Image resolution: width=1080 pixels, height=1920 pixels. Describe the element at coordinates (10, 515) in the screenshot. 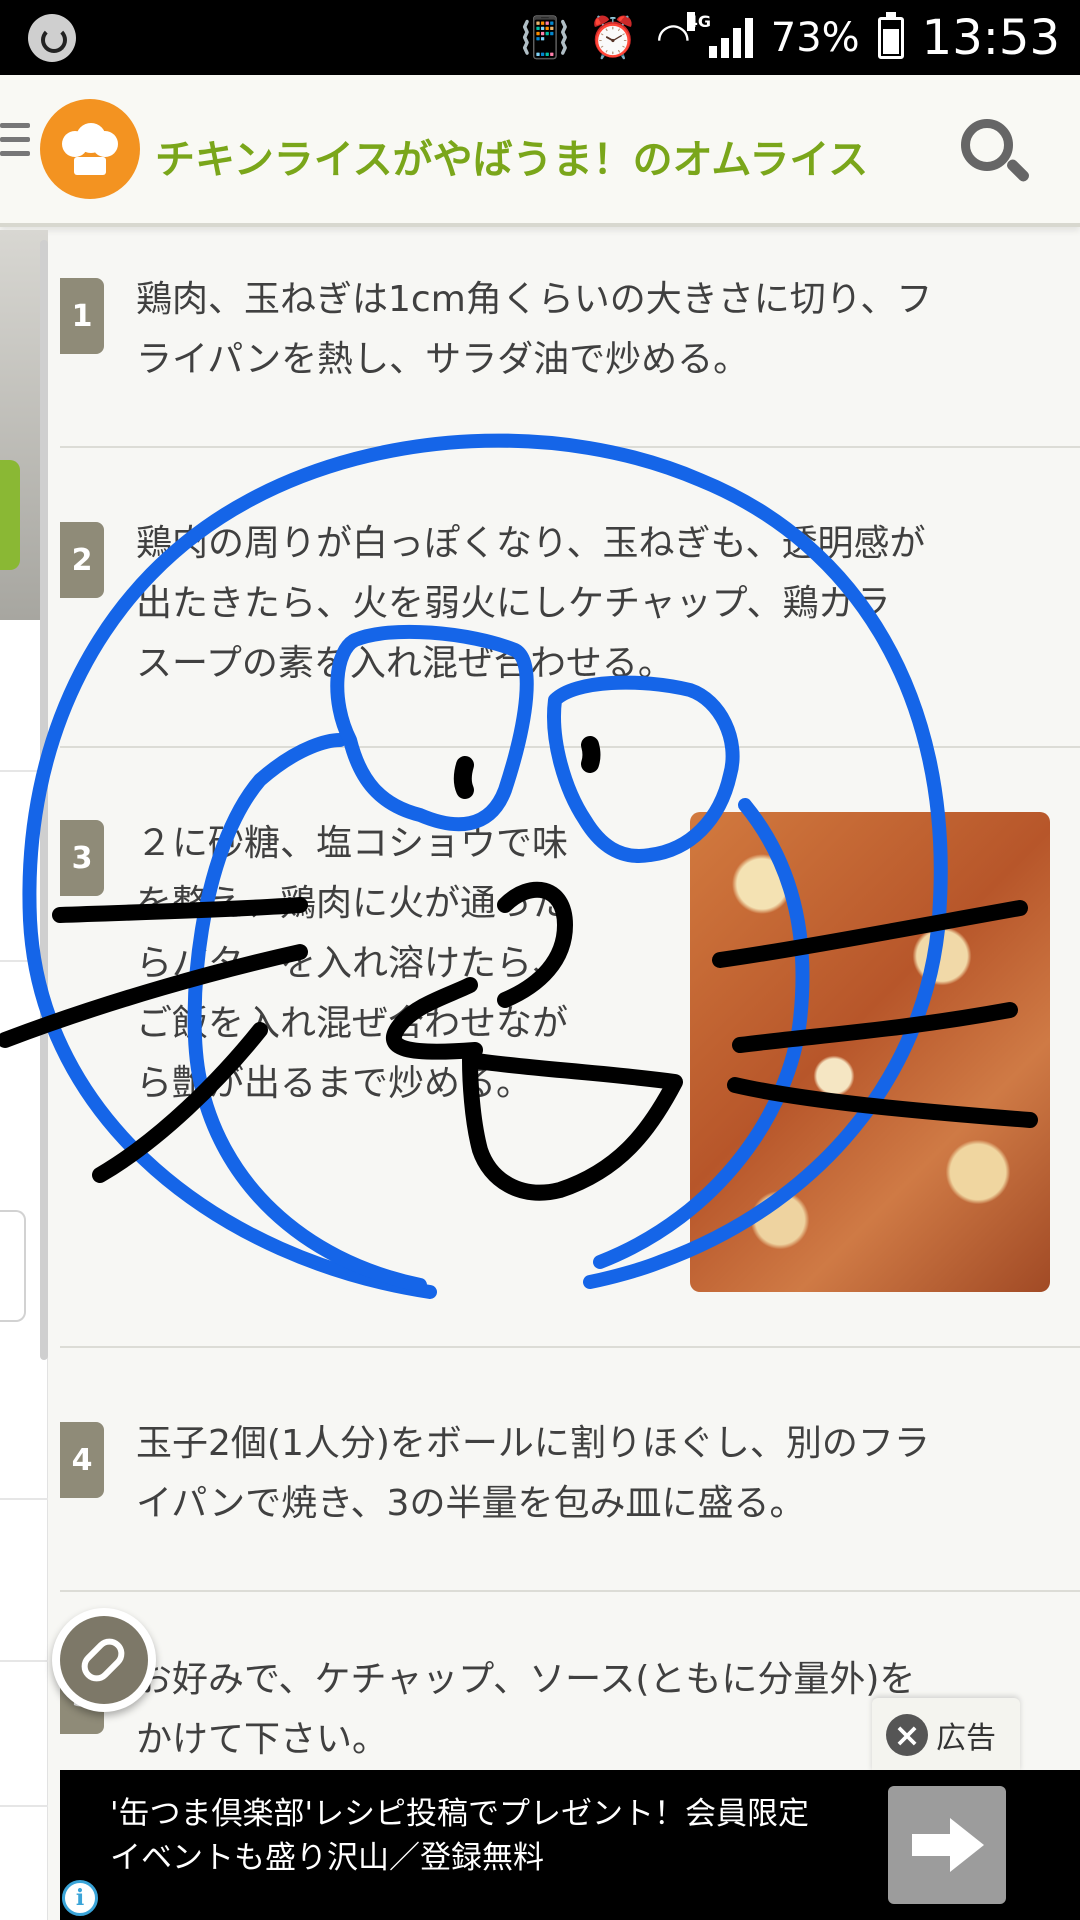

I see `drawer-green-tab` at that location.